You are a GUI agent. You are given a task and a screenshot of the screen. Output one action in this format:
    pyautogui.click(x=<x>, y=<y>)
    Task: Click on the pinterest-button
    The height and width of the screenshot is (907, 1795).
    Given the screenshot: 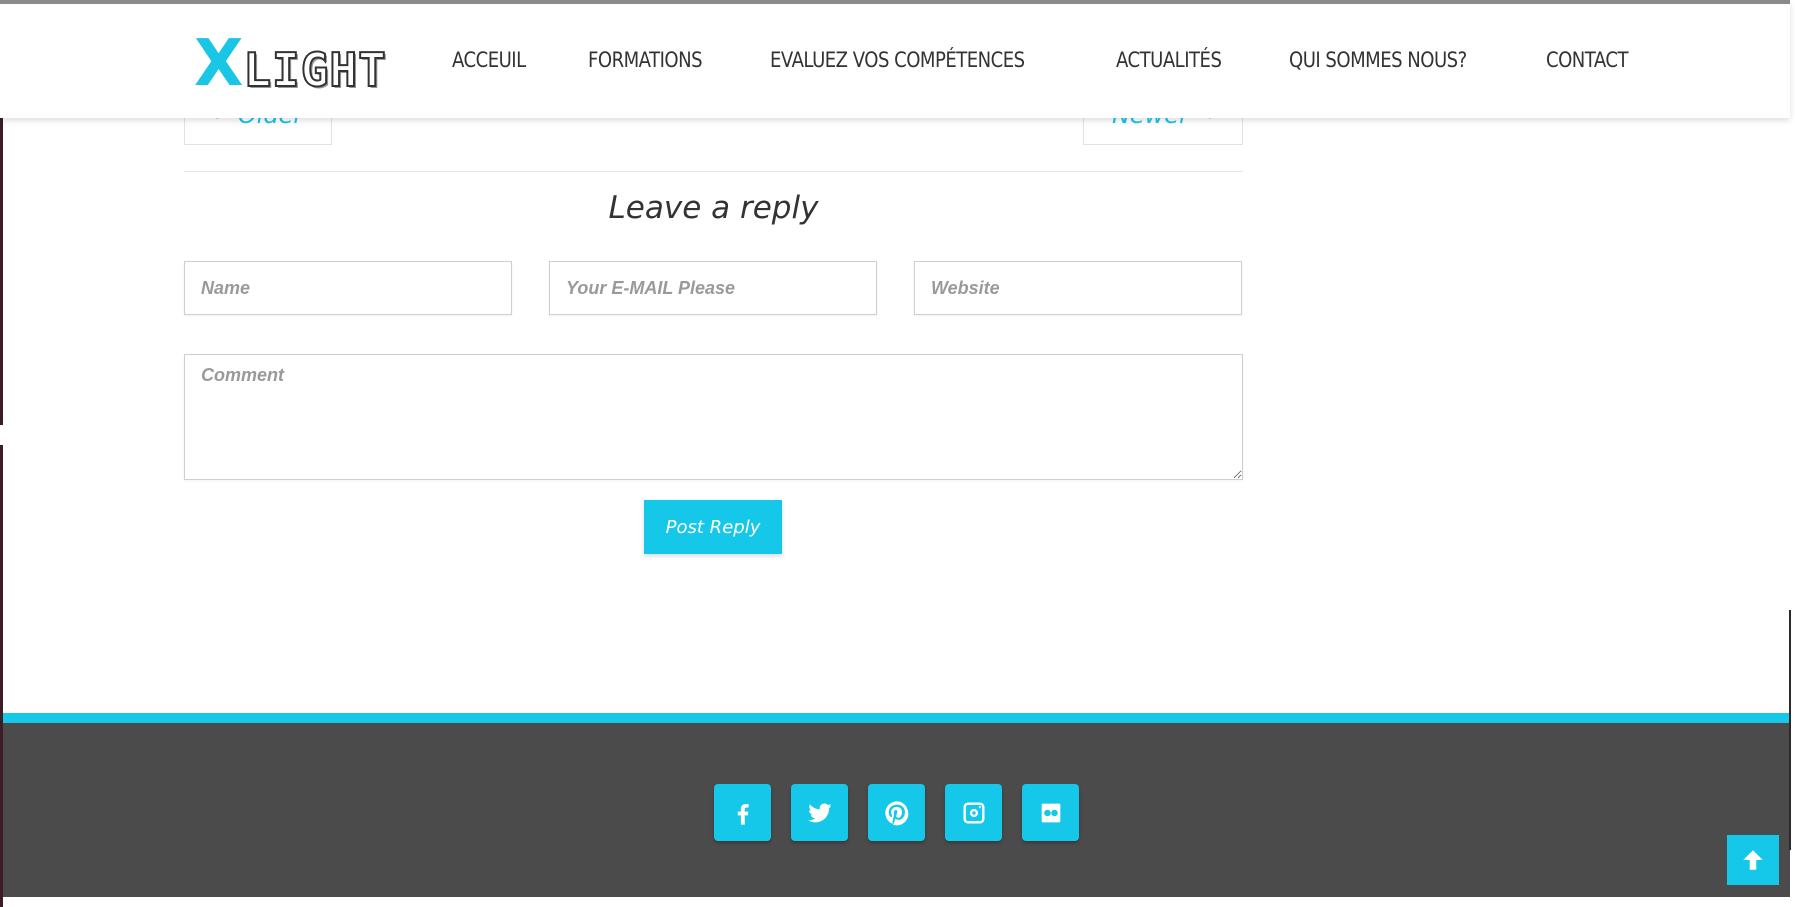 What is the action you would take?
    pyautogui.click(x=896, y=812)
    